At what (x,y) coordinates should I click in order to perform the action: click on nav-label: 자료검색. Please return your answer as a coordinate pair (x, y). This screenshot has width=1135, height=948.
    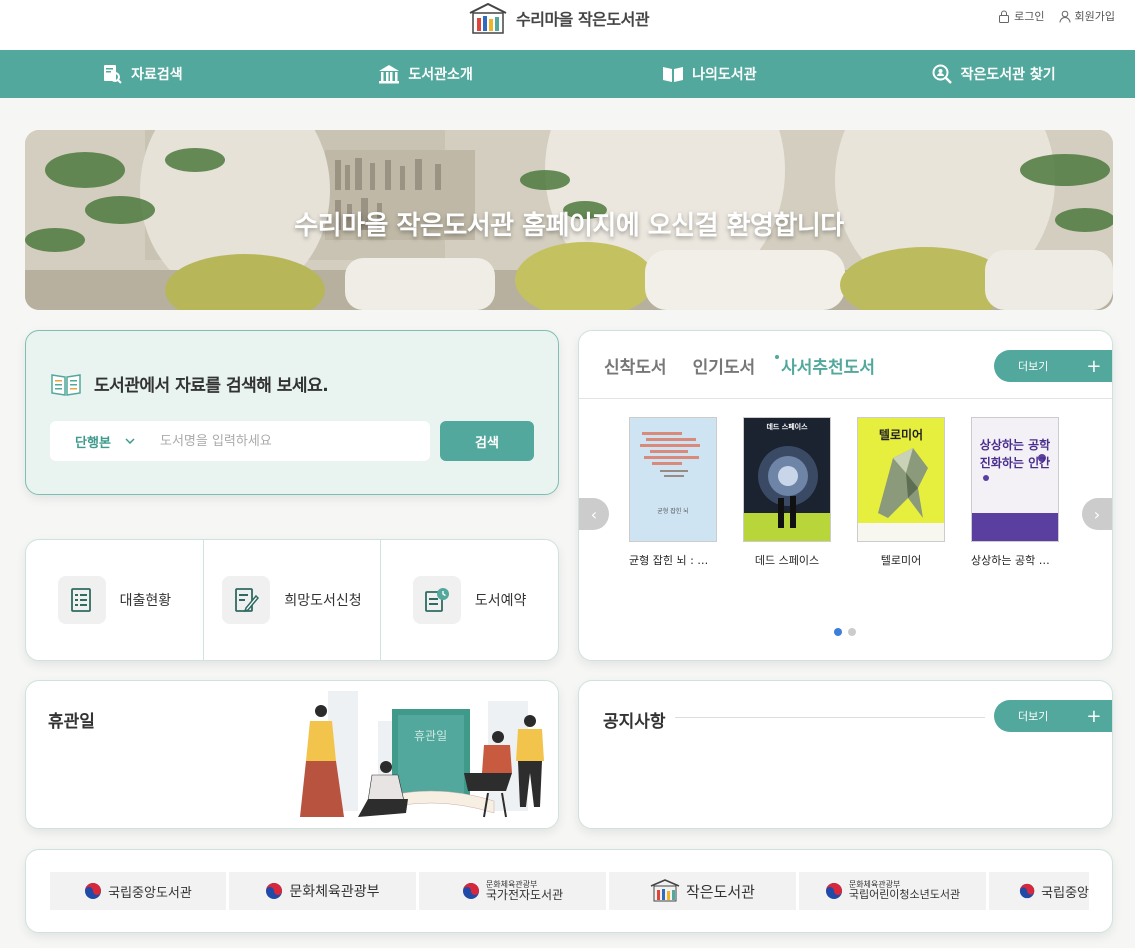
    Looking at the image, I should click on (157, 75).